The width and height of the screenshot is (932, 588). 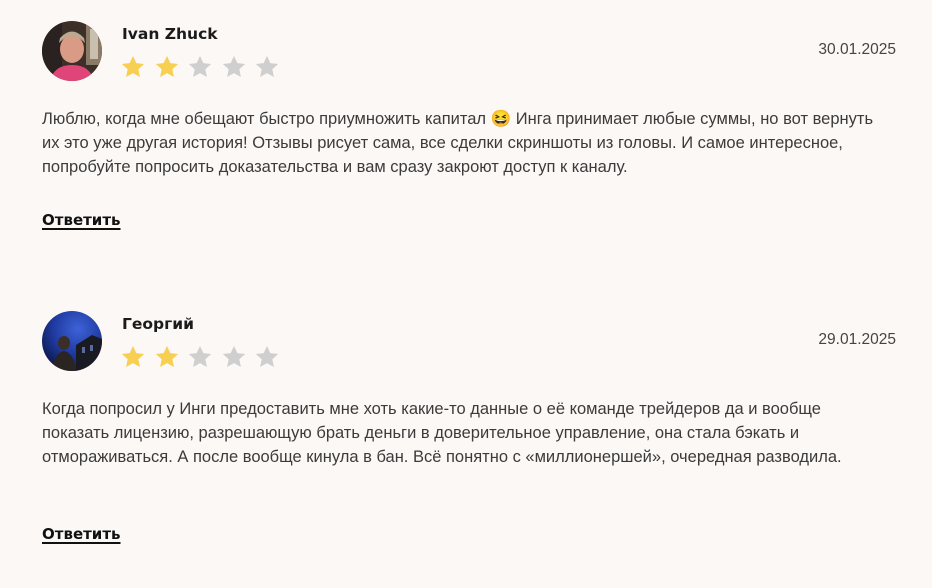 I want to click on review-date: 29.01.2025, so click(x=857, y=339).